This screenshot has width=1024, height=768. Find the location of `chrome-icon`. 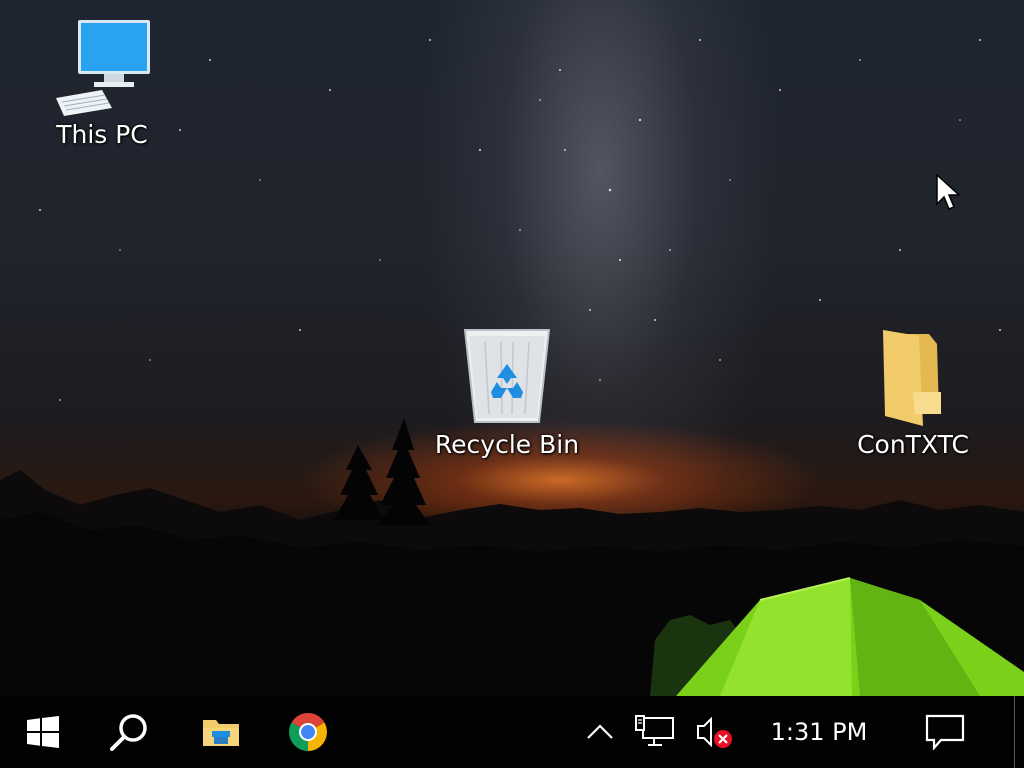

chrome-icon is located at coordinates (308, 732).